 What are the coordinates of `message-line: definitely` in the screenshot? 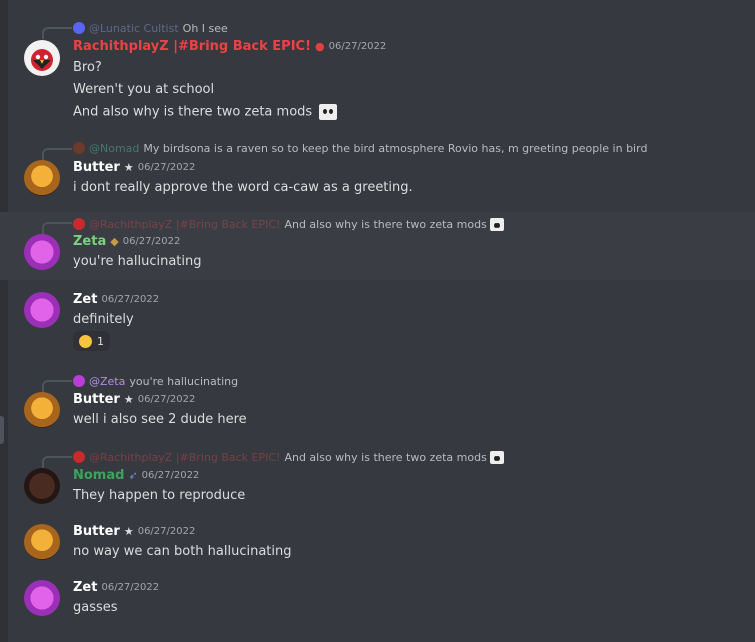 It's located at (103, 319).